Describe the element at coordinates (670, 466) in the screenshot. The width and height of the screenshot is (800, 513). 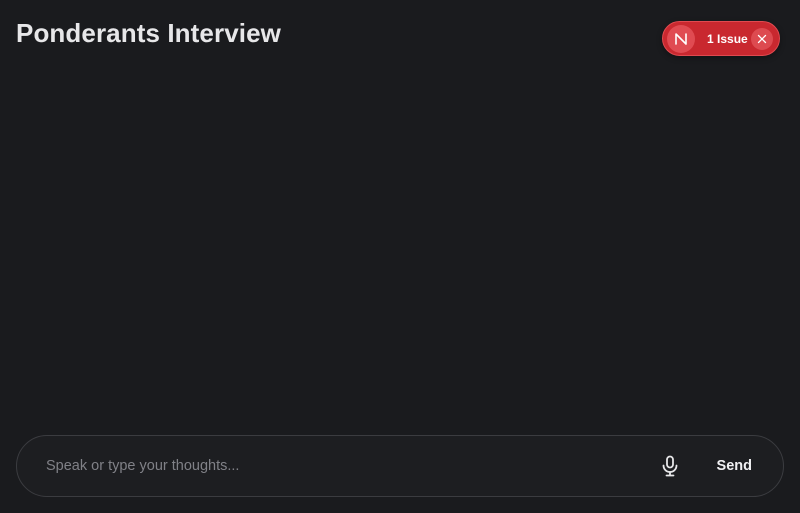
I see `microphone-icon` at that location.